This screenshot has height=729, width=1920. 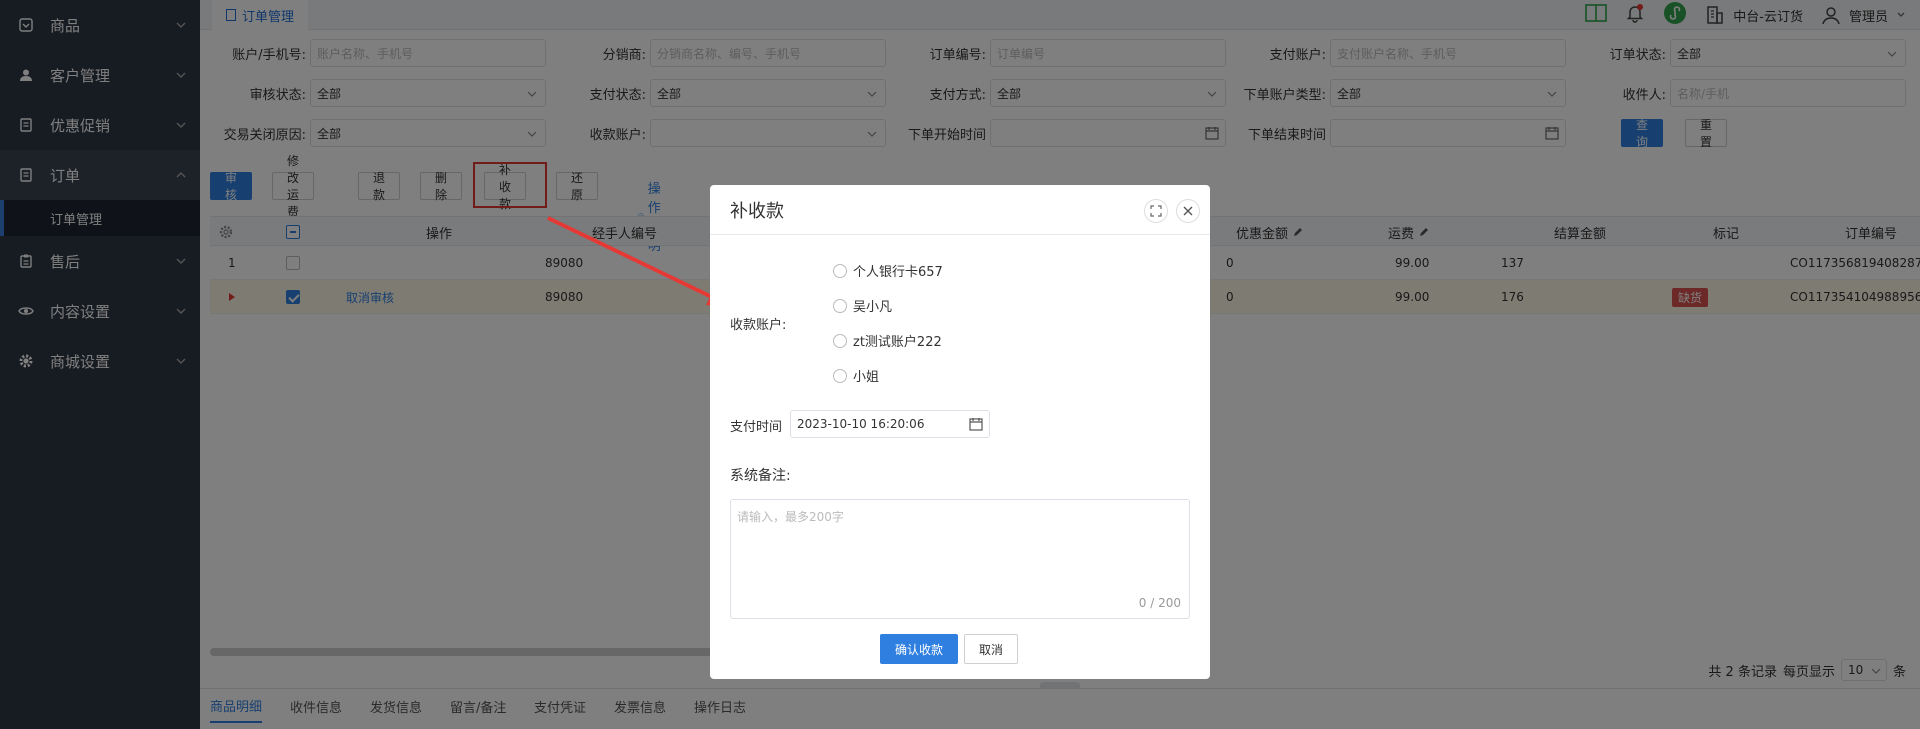 I want to click on pay-time-value: 2023-10-10 16:20:06, so click(x=861, y=424).